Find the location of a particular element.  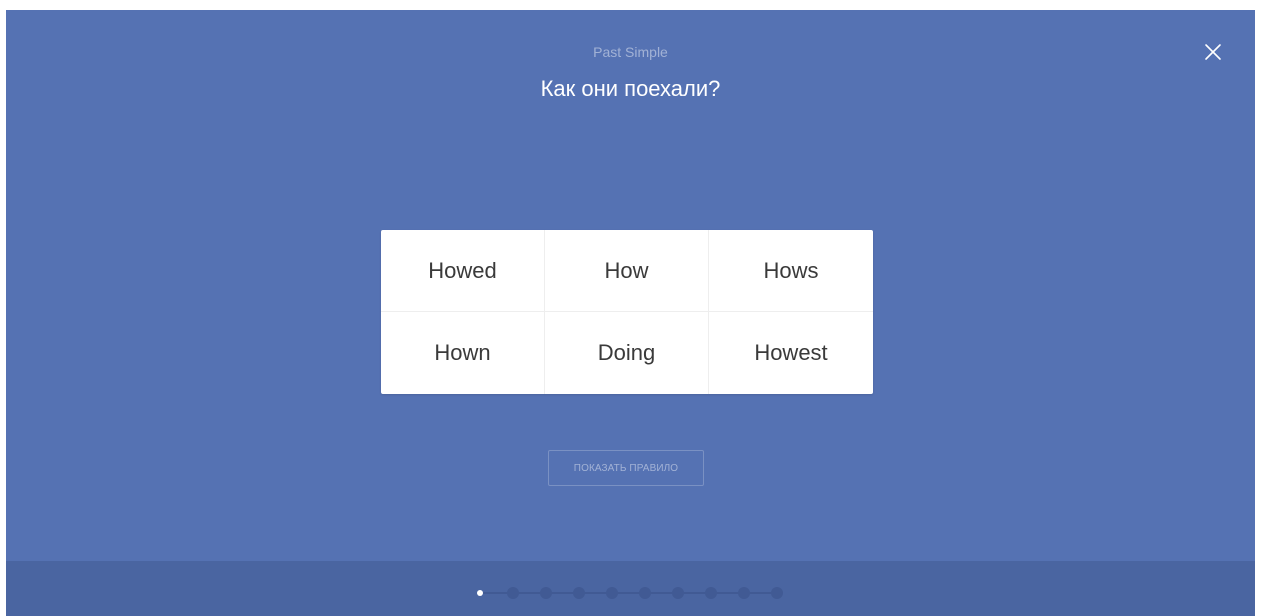

close-icon is located at coordinates (1213, 52).